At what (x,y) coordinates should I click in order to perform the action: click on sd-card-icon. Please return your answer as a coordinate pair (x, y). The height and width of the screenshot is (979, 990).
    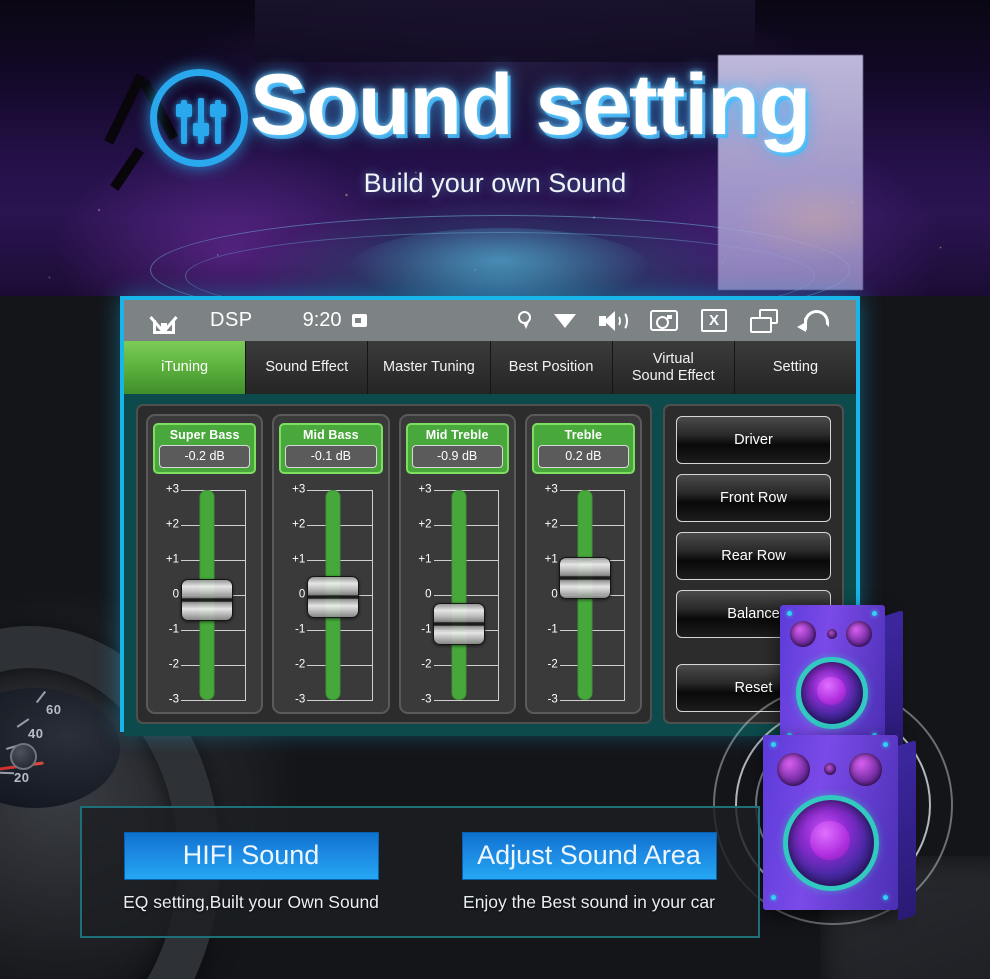
    Looking at the image, I should click on (359, 320).